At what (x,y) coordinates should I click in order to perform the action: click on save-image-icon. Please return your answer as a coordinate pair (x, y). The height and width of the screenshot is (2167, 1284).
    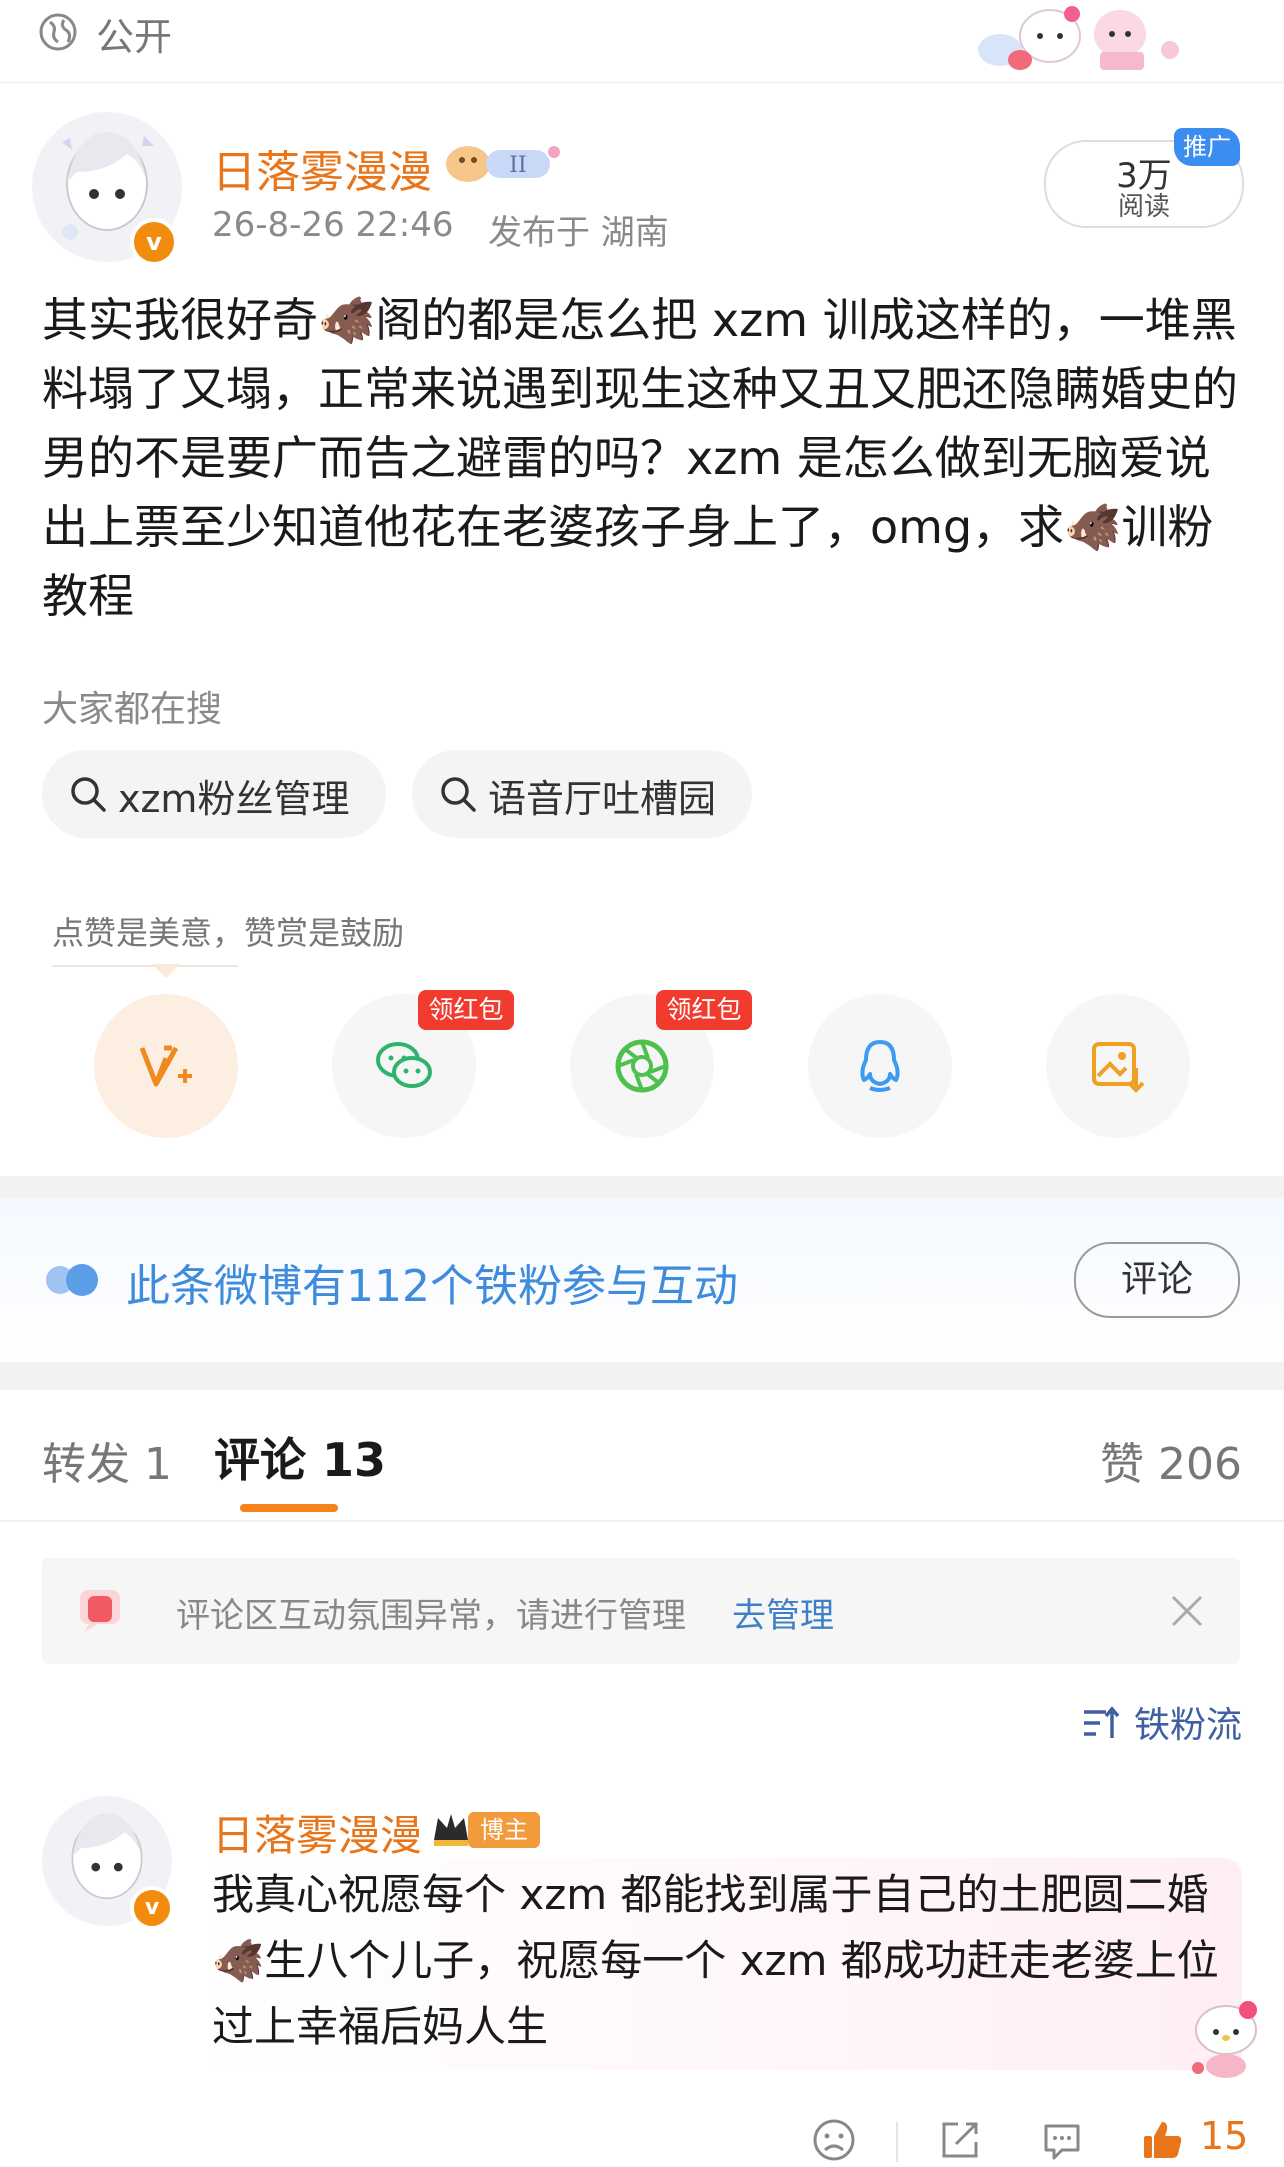
    Looking at the image, I should click on (1118, 1067).